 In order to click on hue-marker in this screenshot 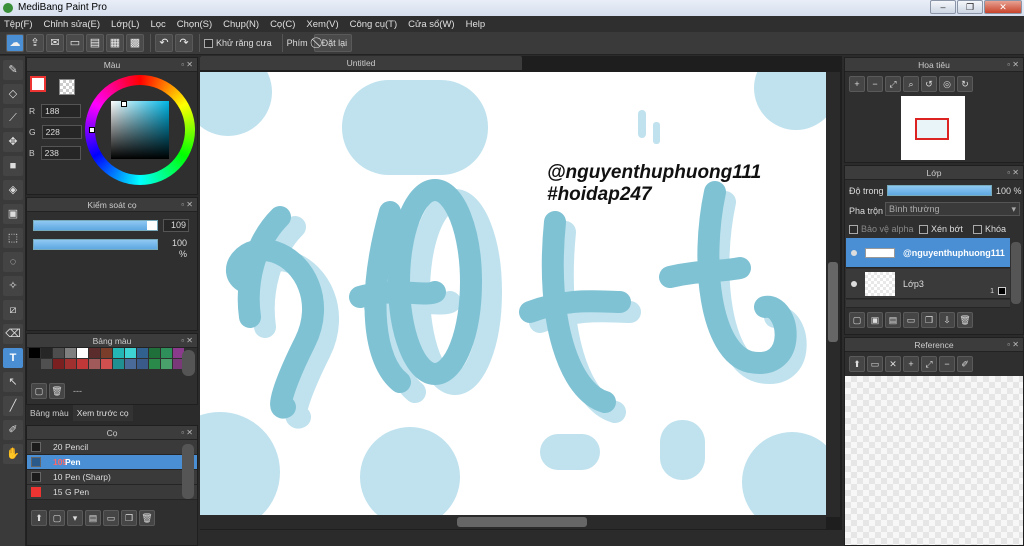, I will do `click(92, 130)`.